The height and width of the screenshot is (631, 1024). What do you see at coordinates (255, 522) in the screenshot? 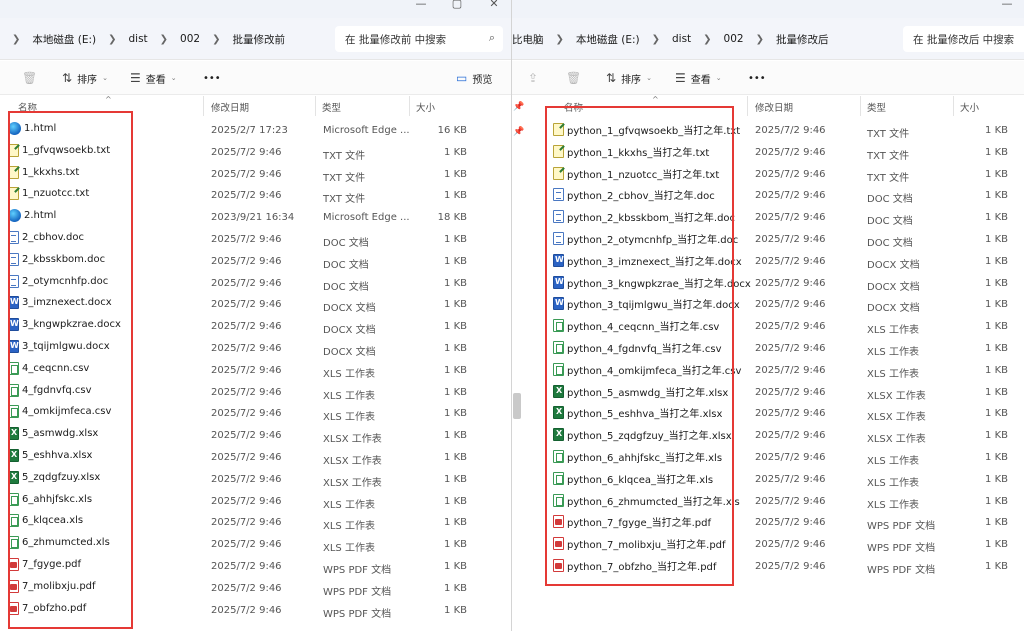
I see `file-row: 6_klqcea.xls 2025/7/2 9:46 XLS 工作表 1 KB` at bounding box center [255, 522].